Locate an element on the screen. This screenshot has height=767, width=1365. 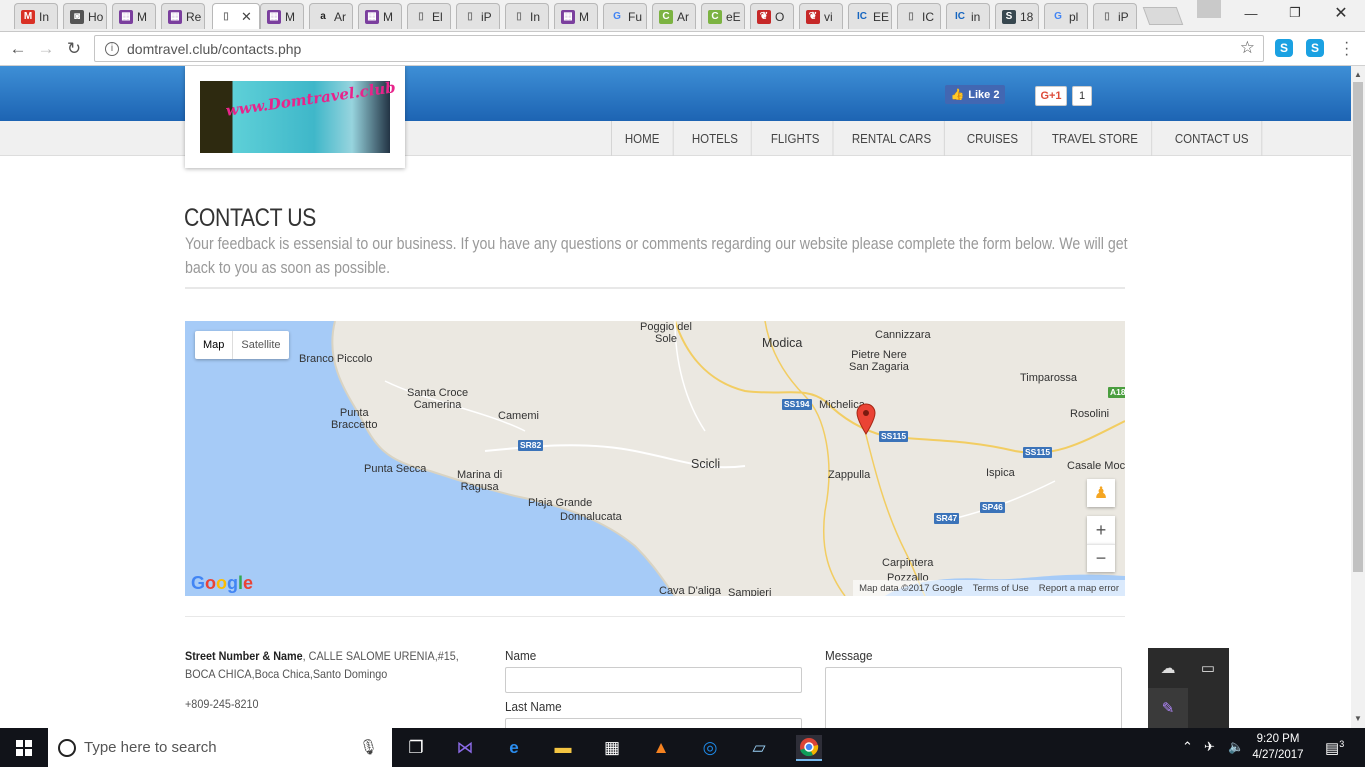
file-explorer-icon: ▬ is located at coordinates (563, 748).